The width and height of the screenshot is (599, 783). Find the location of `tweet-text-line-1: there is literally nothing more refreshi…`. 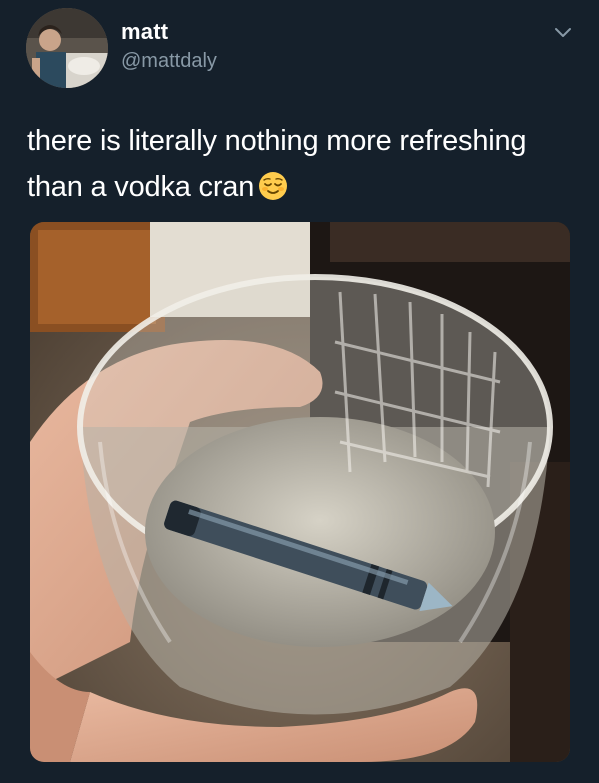

tweet-text-line-1: there is literally nothing more refreshi… is located at coordinates (277, 141).